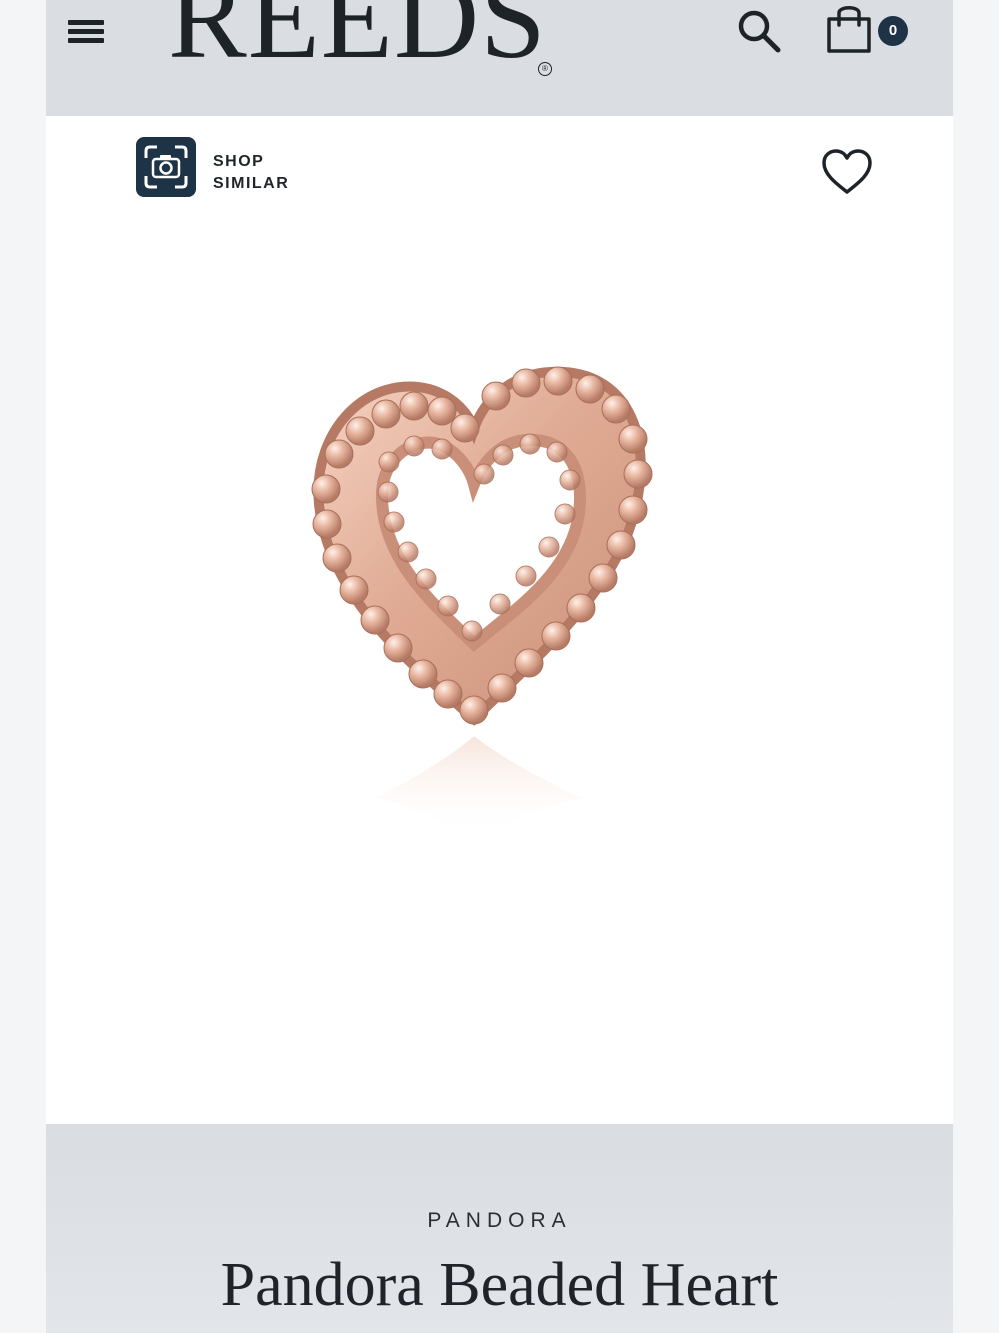  Describe the element at coordinates (357, 39) in the screenshot. I see `site-logo: REEDS` at that location.